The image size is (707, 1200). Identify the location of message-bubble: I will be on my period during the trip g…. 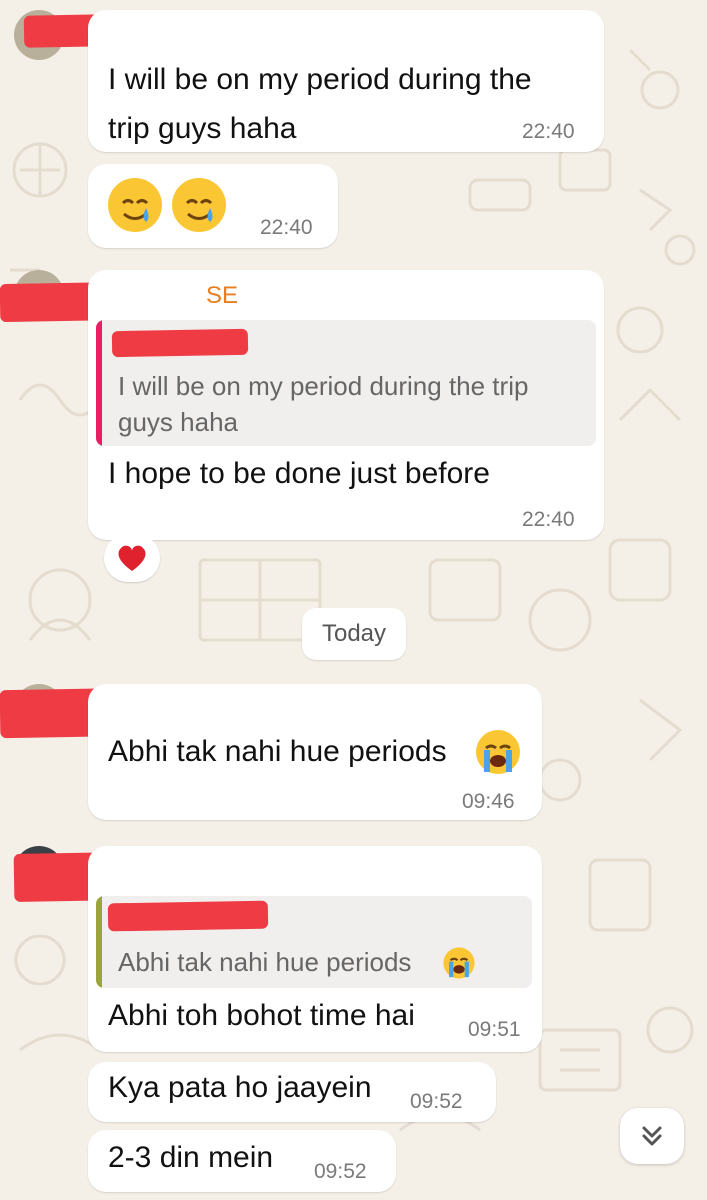
(346, 81).